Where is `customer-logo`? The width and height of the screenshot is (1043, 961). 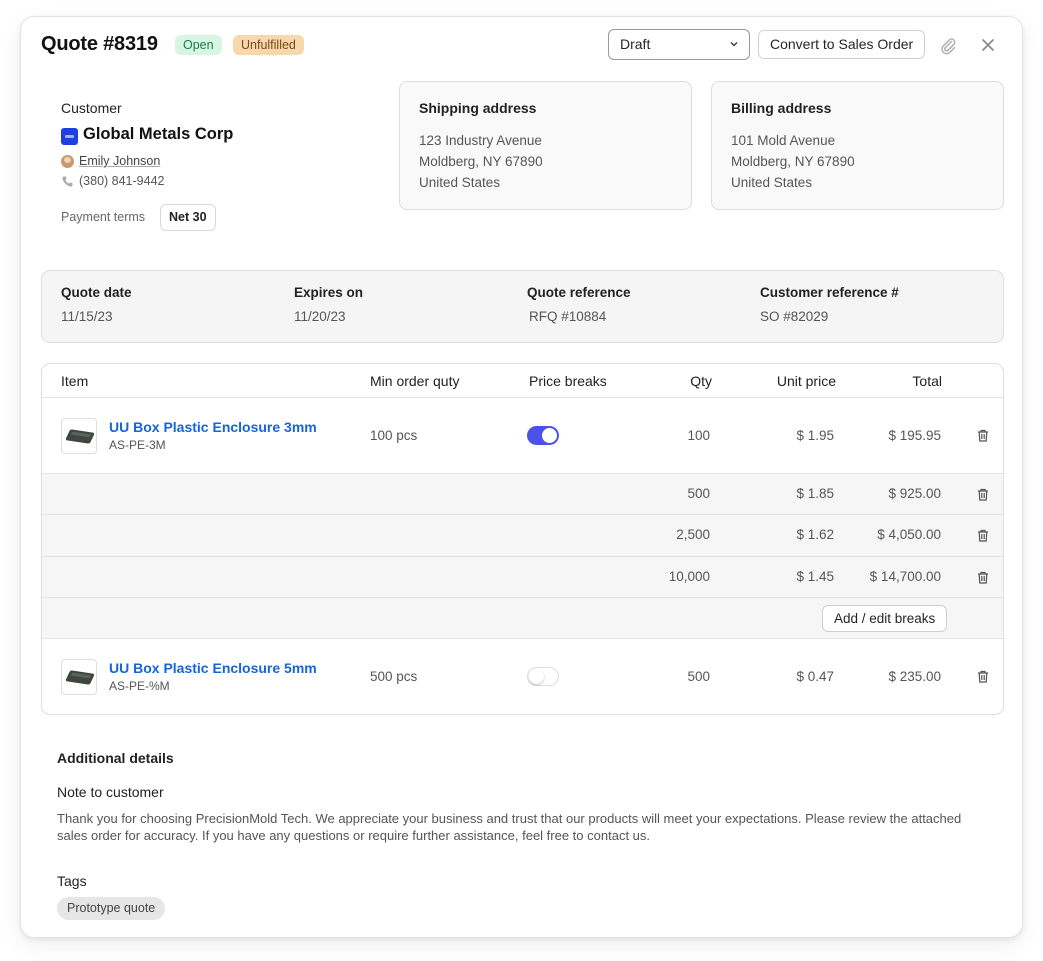
customer-logo is located at coordinates (69, 136).